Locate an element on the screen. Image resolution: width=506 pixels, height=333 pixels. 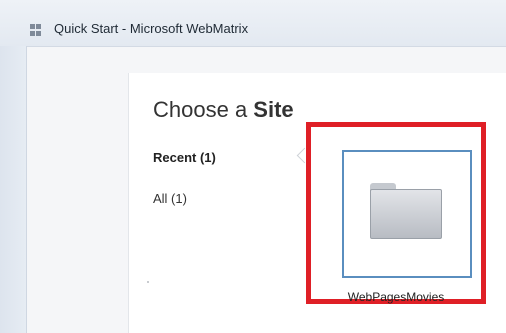
nav-item-recent: Recent (1) is located at coordinates (184, 157).